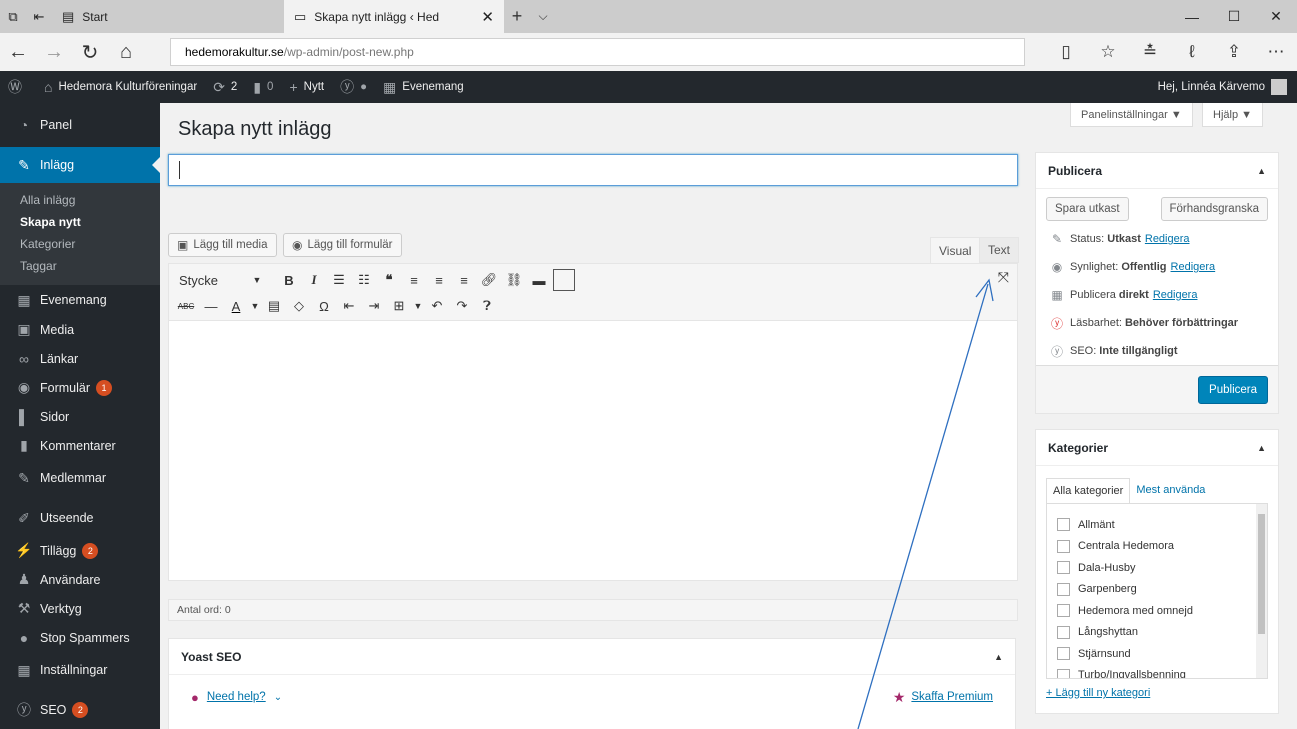  Describe the element at coordinates (517, 16) in the screenshot. I see `new-tab-icon: +` at that location.